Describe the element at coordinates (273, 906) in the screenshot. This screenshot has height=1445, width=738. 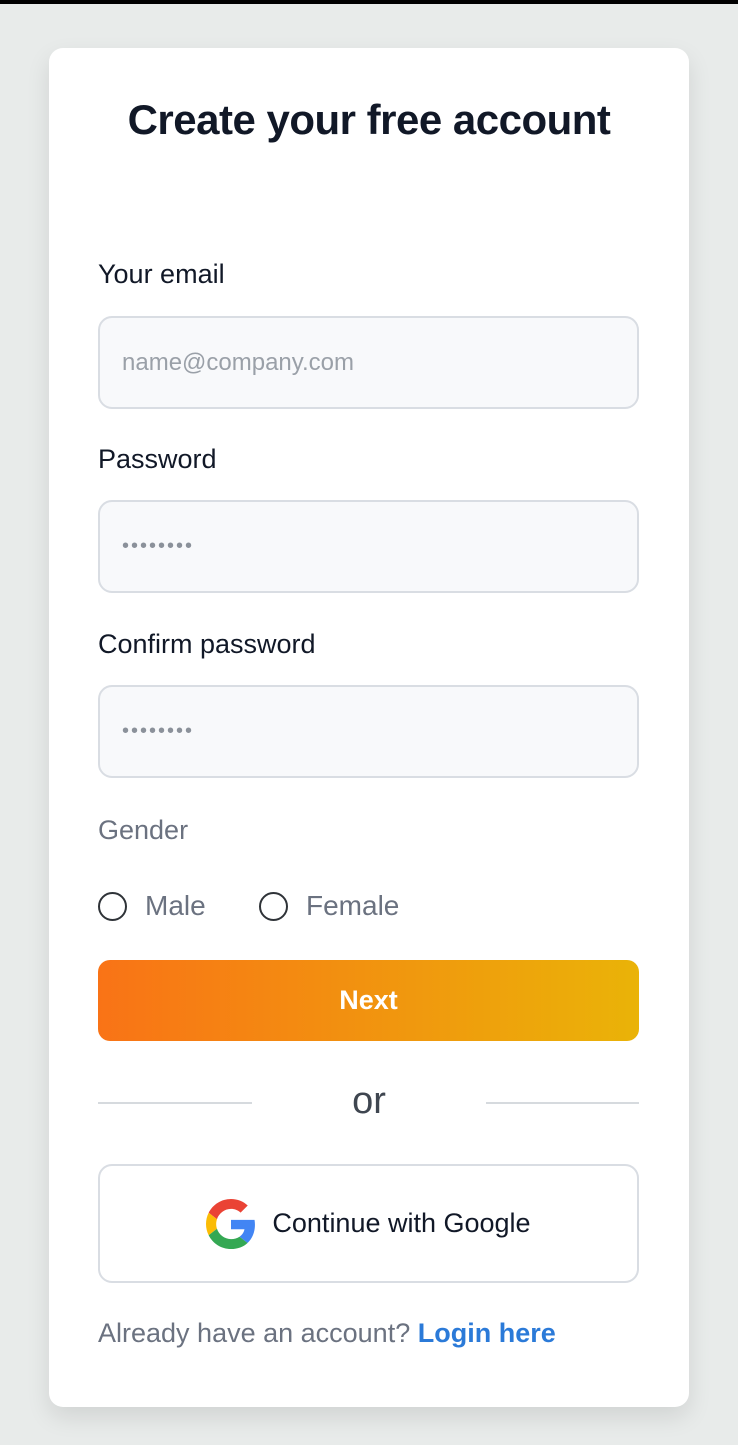
I see `female-radio` at that location.